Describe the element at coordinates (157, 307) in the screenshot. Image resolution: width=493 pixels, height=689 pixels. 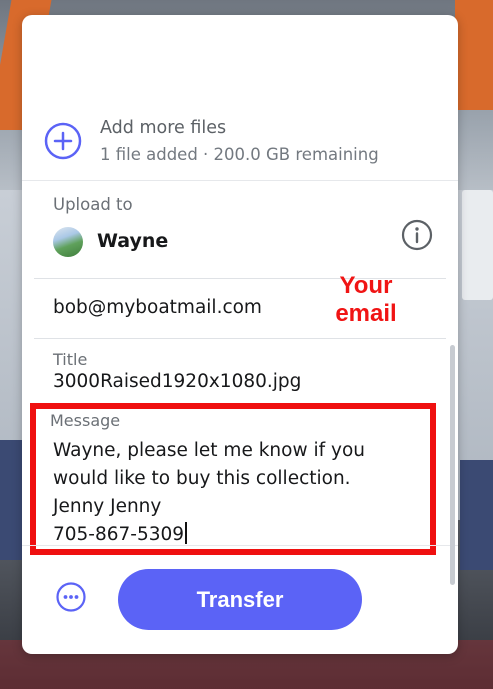
I see `email-field: bob@myboatmail.com` at that location.